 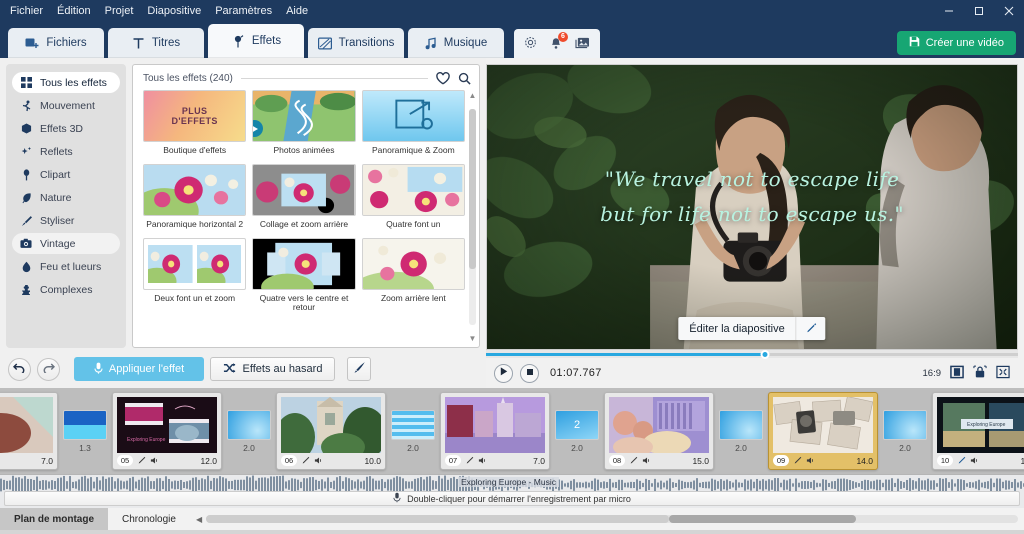 I want to click on effect-item: Quatre vers le centre et retour, so click(x=304, y=277).